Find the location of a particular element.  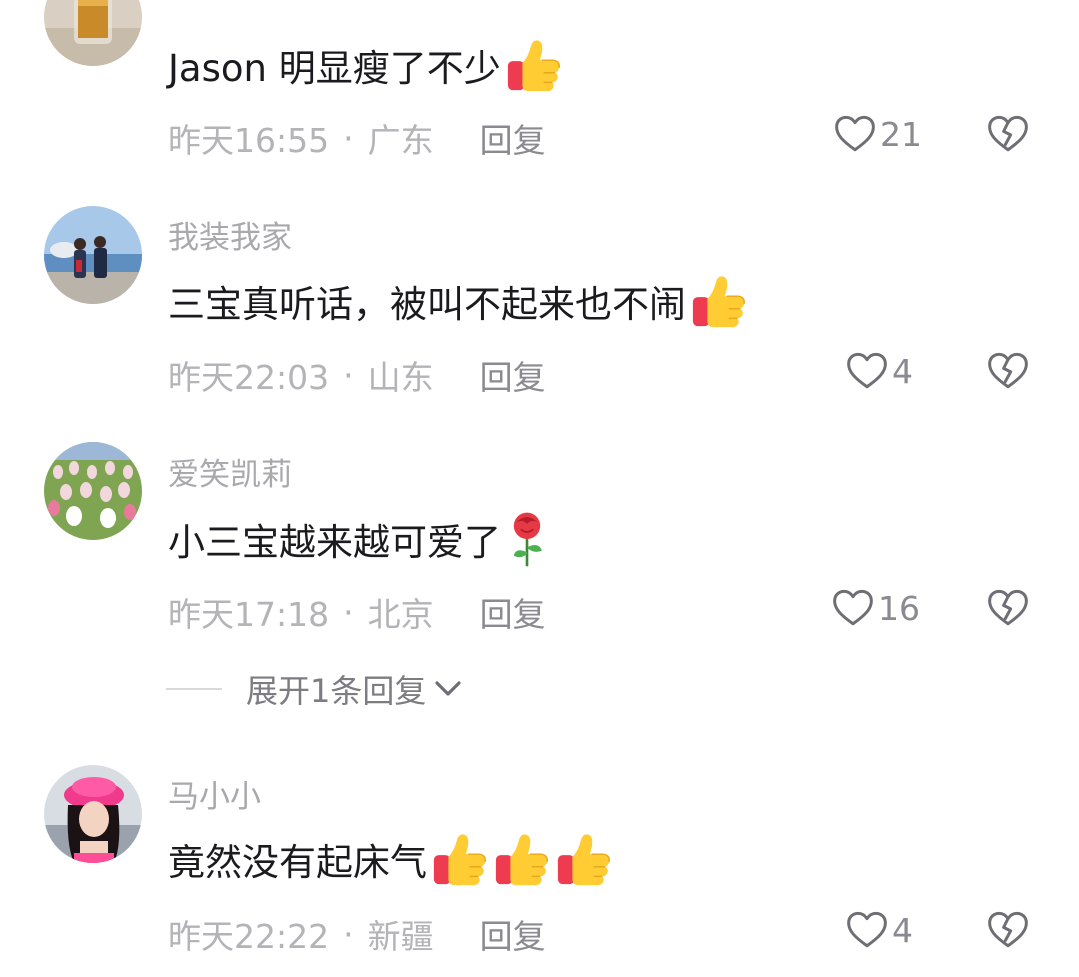

comment-time: 昨天17:18 is located at coordinates (249, 614).